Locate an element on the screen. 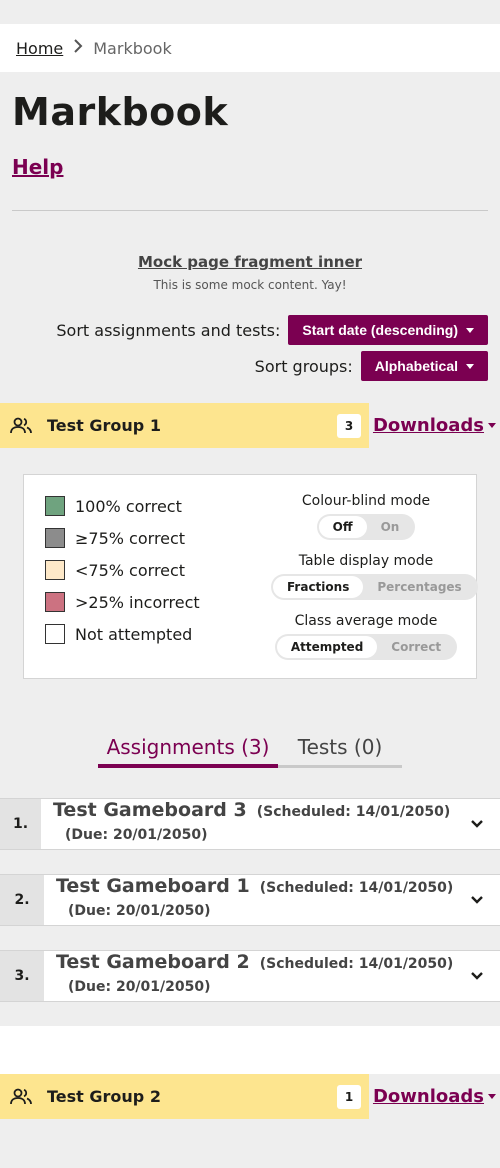 The image size is (500, 1168). breadcrumb: Home Markbook is located at coordinates (250, 48).